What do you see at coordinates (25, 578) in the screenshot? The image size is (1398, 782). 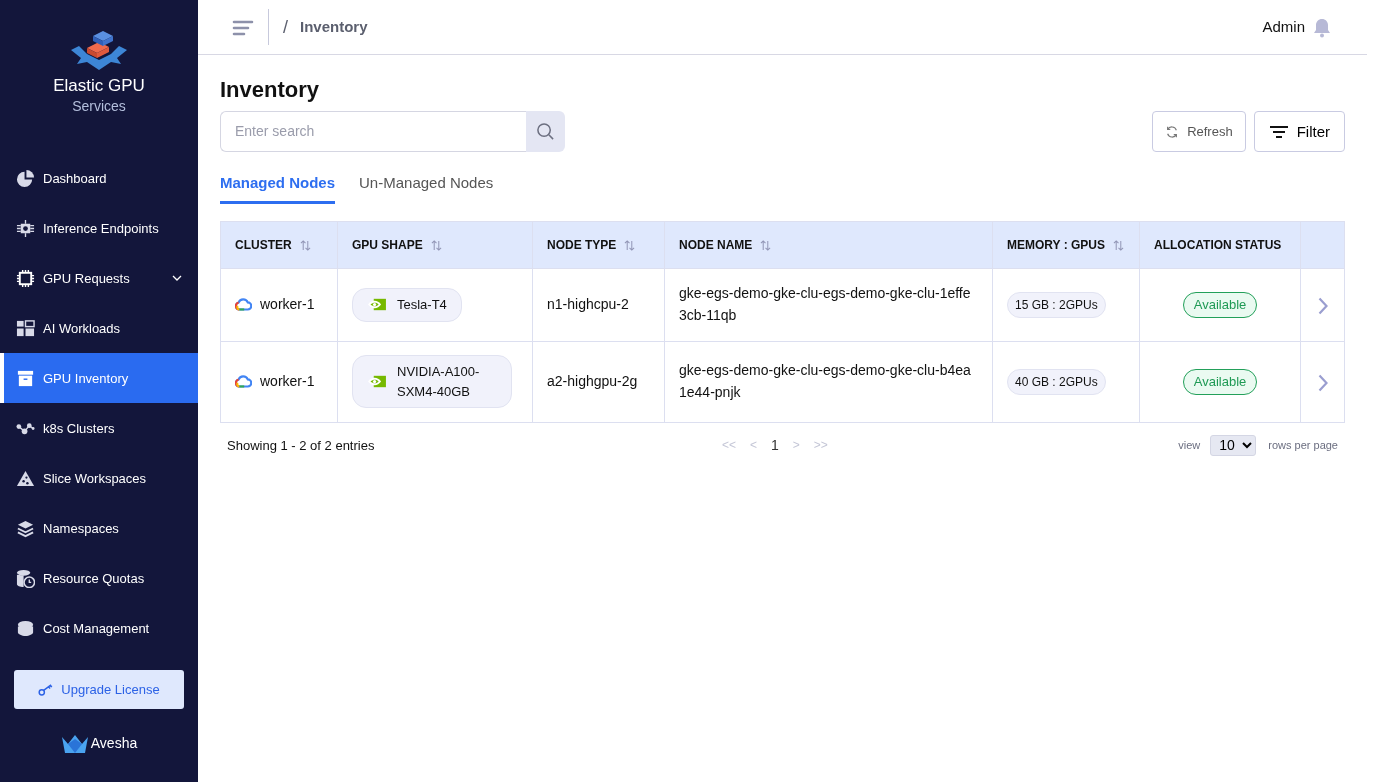 I see `database-clock-icon` at bounding box center [25, 578].